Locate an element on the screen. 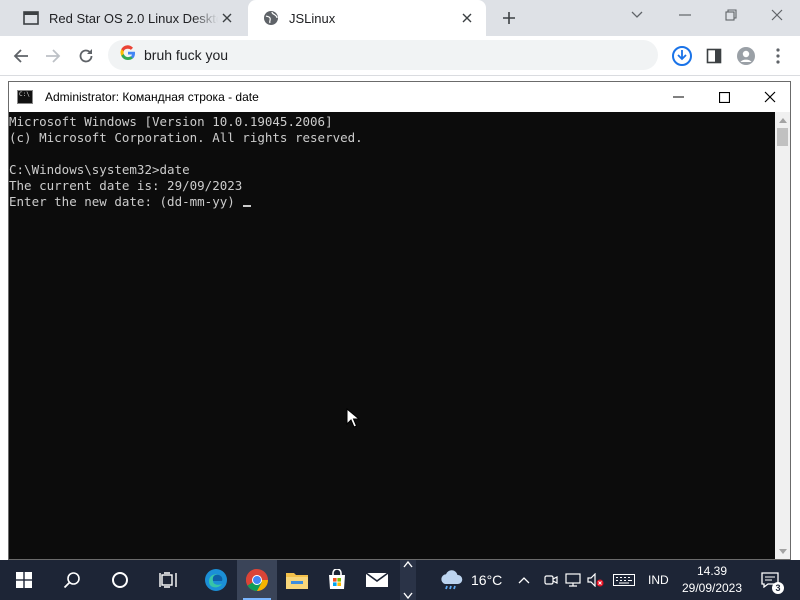 This screenshot has width=800, height=600. tab-jslinux: JSLinux is located at coordinates (367, 18).